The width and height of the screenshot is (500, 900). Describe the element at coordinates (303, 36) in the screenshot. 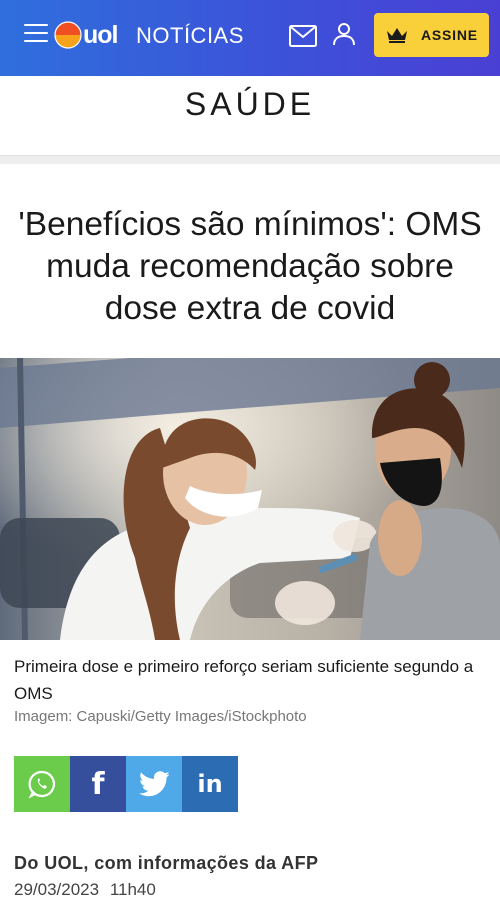

I see `mail-icon` at that location.